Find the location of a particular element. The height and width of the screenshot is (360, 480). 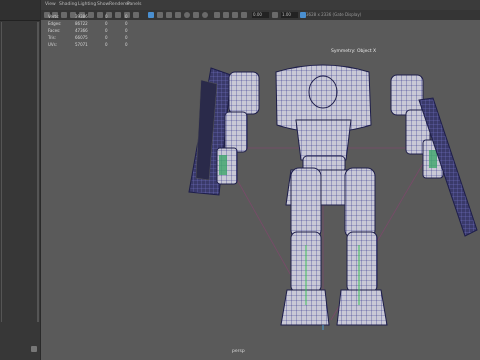

xray-icon is located at coordinates (226, 15).